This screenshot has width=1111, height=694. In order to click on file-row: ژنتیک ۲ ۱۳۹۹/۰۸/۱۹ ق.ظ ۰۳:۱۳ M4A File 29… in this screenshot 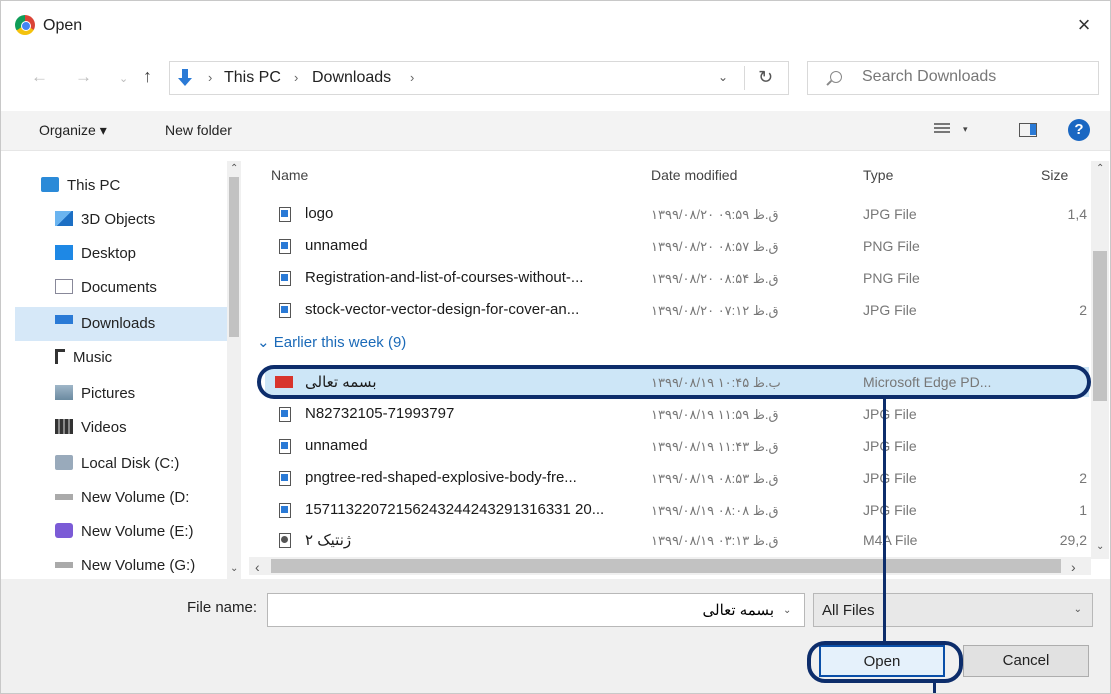, I will do `click(677, 540)`.